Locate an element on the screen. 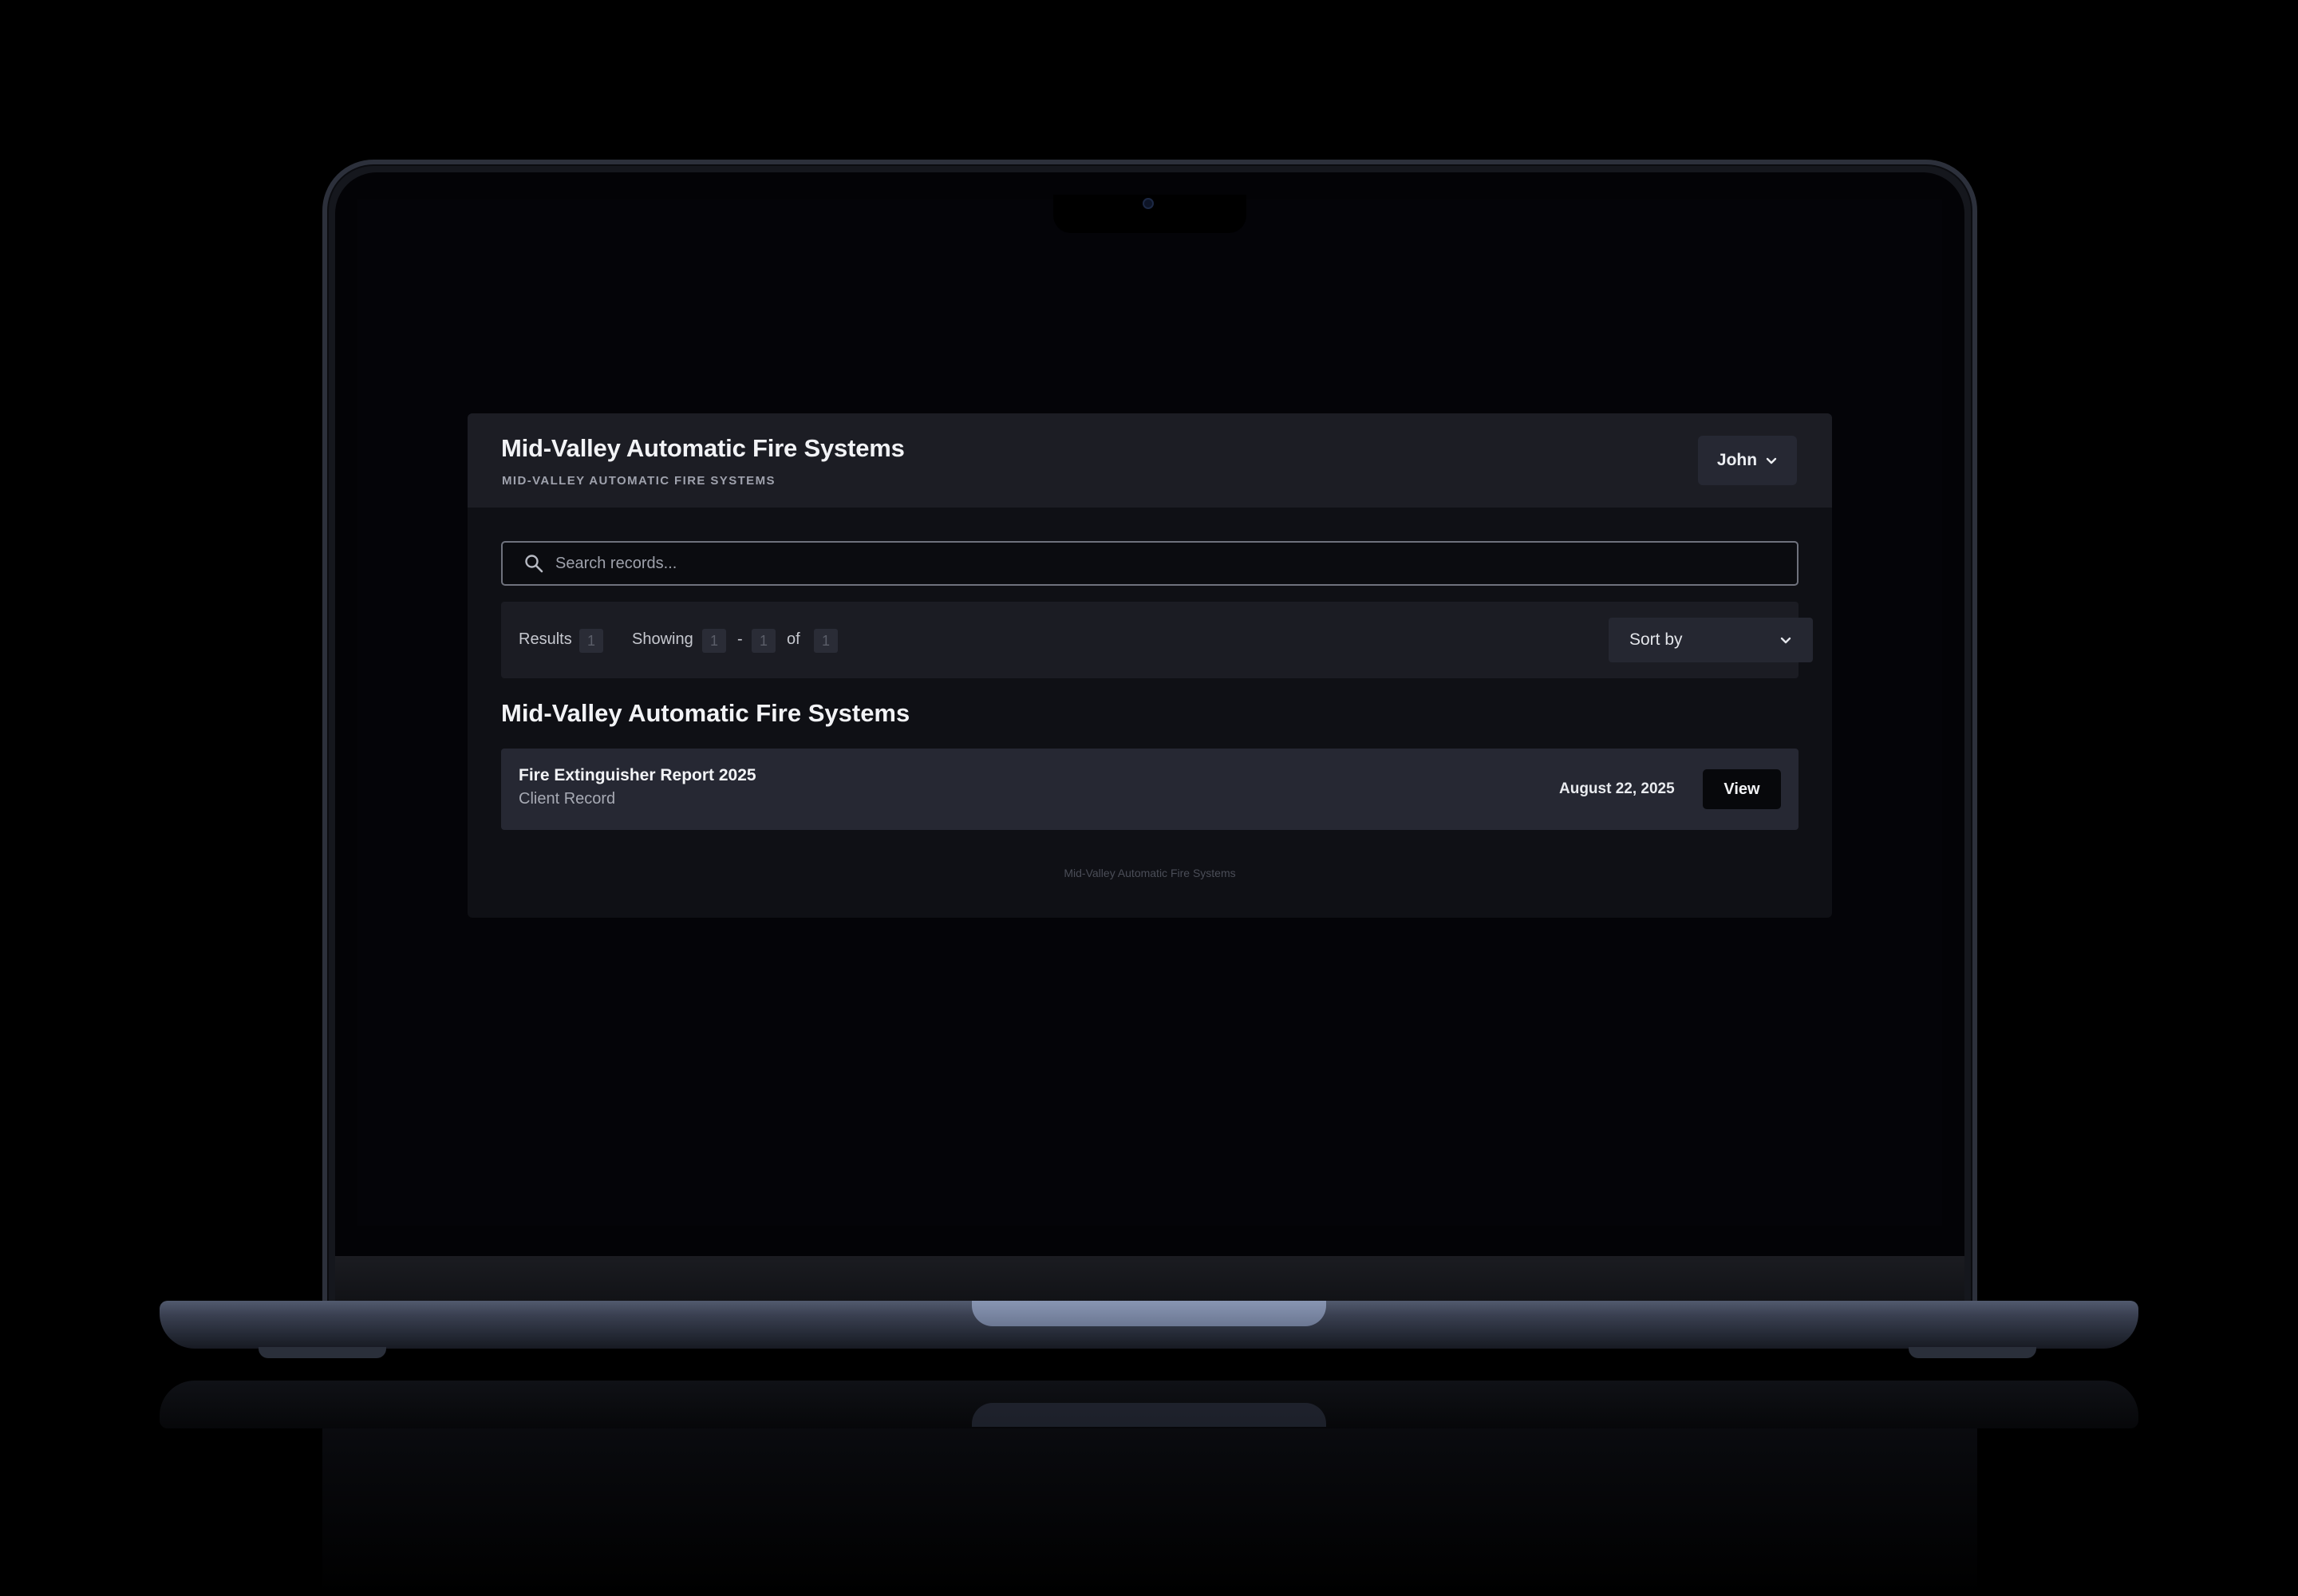 This screenshot has height=1596, width=2298. record-date: August 22, 2025 is located at coordinates (1617, 788).